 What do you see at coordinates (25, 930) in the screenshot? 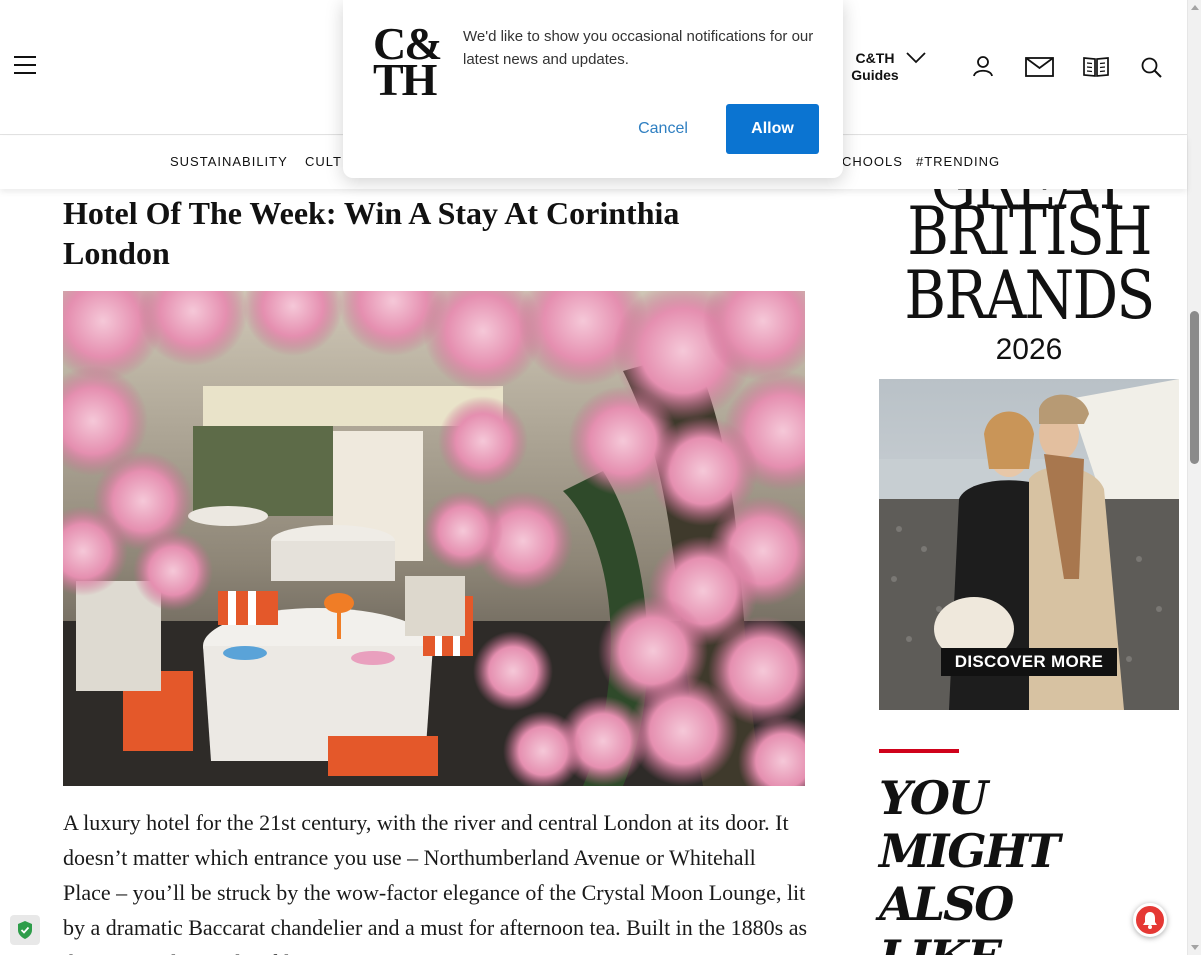
I see `shield-icon` at bounding box center [25, 930].